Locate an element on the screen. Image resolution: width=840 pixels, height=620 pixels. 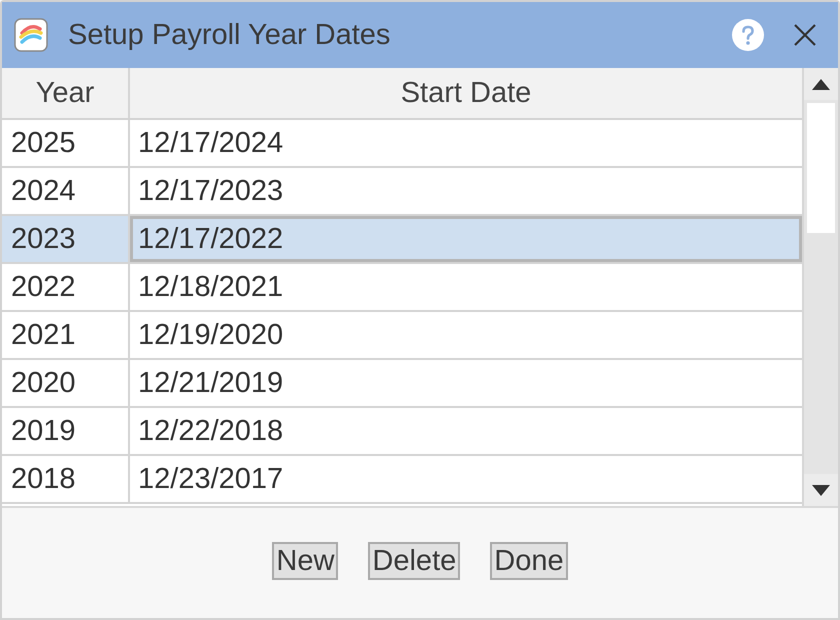
close-icon is located at coordinates (805, 35).